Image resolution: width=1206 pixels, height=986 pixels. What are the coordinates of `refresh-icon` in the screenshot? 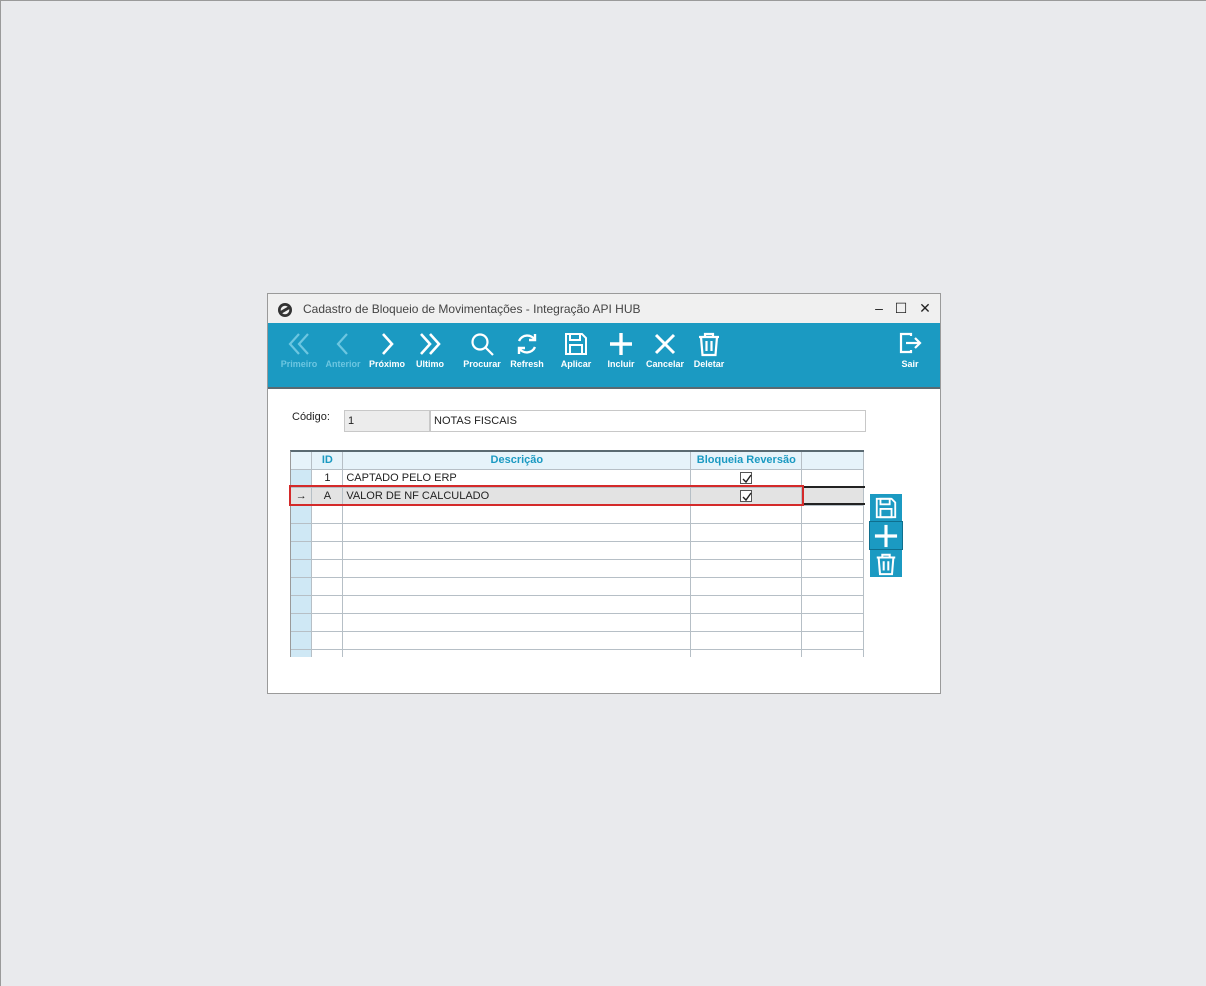 It's located at (527, 344).